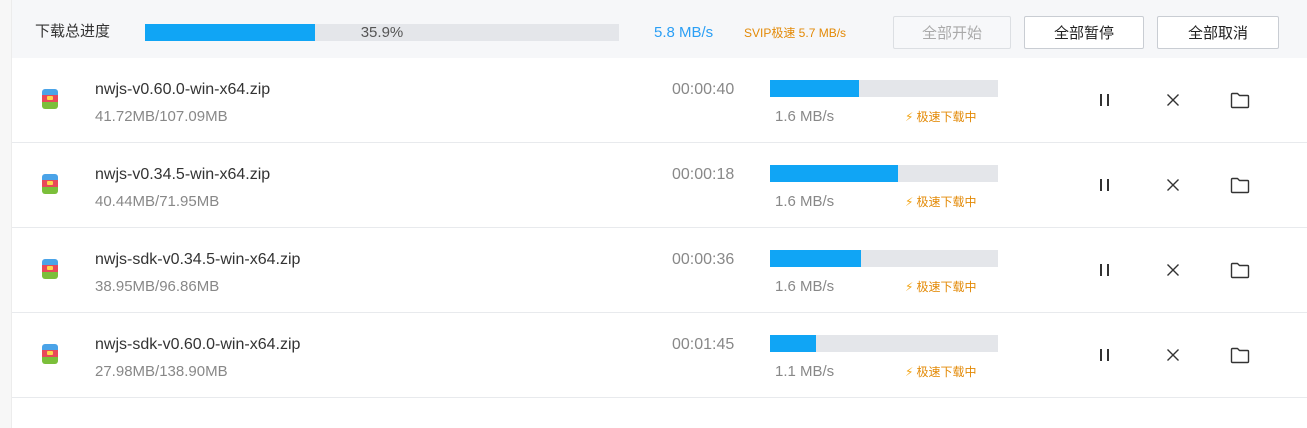  Describe the element at coordinates (703, 89) in the screenshot. I see `time-remaining: 00:00:40` at that location.